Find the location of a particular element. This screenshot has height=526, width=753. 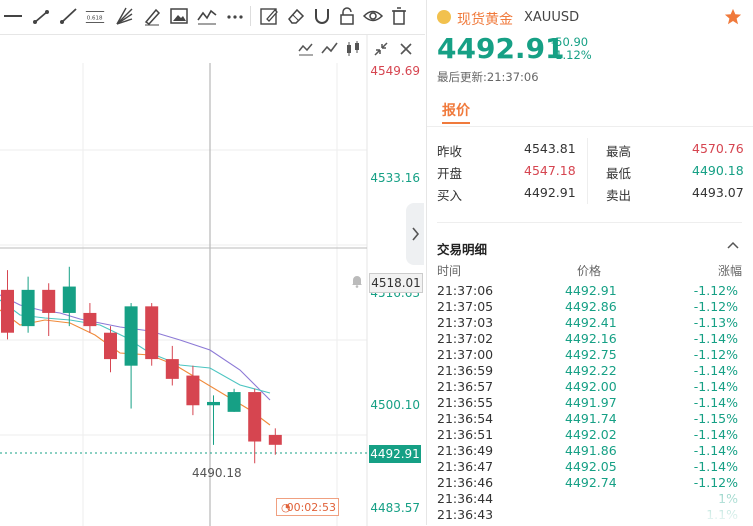

more-icon is located at coordinates (235, 16).